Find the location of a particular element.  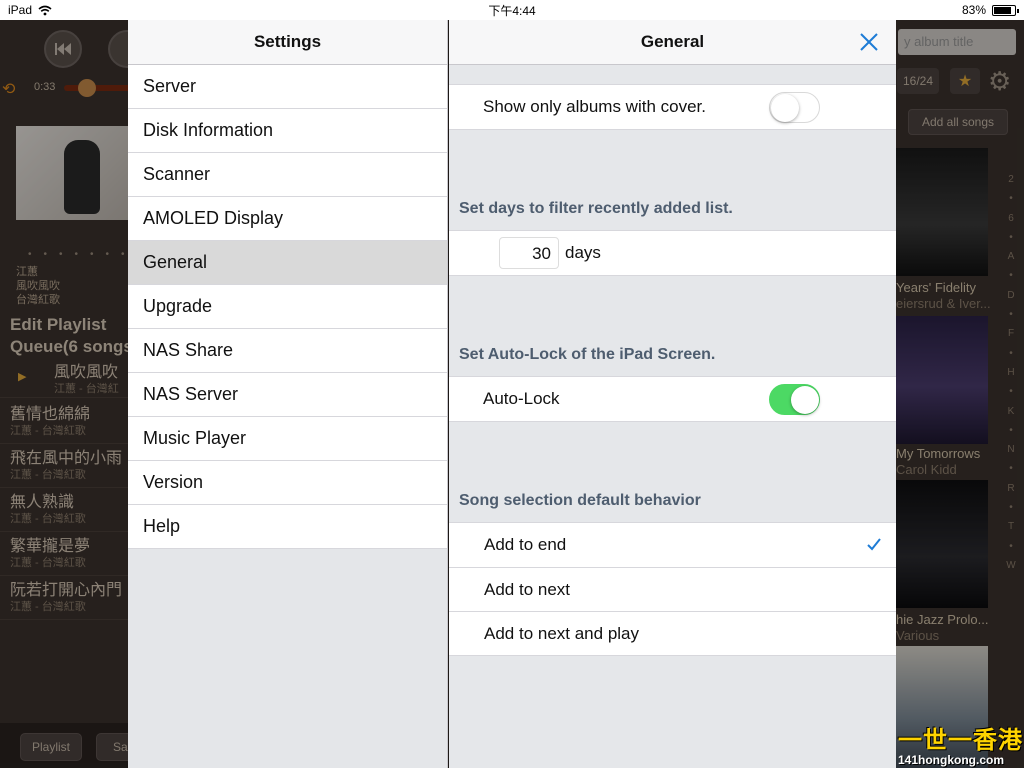

album-title: Years' Fidelity is located at coordinates (936, 287).